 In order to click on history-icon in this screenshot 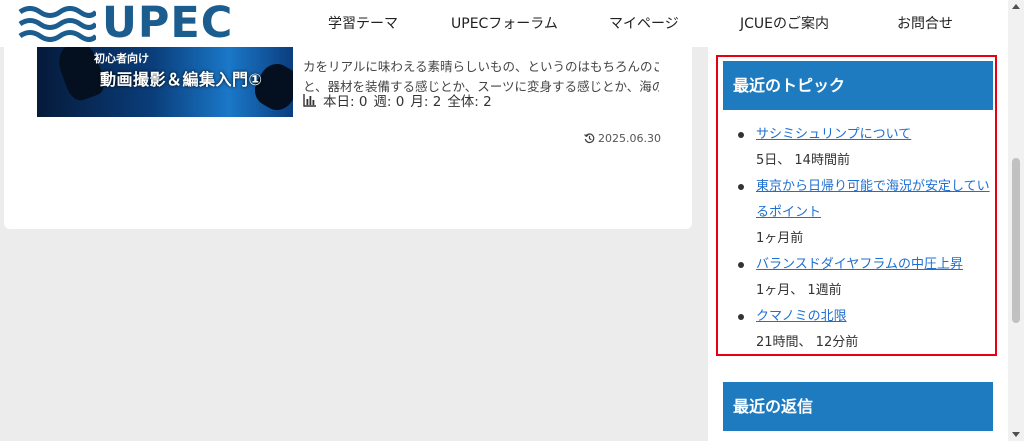, I will do `click(589, 138)`.